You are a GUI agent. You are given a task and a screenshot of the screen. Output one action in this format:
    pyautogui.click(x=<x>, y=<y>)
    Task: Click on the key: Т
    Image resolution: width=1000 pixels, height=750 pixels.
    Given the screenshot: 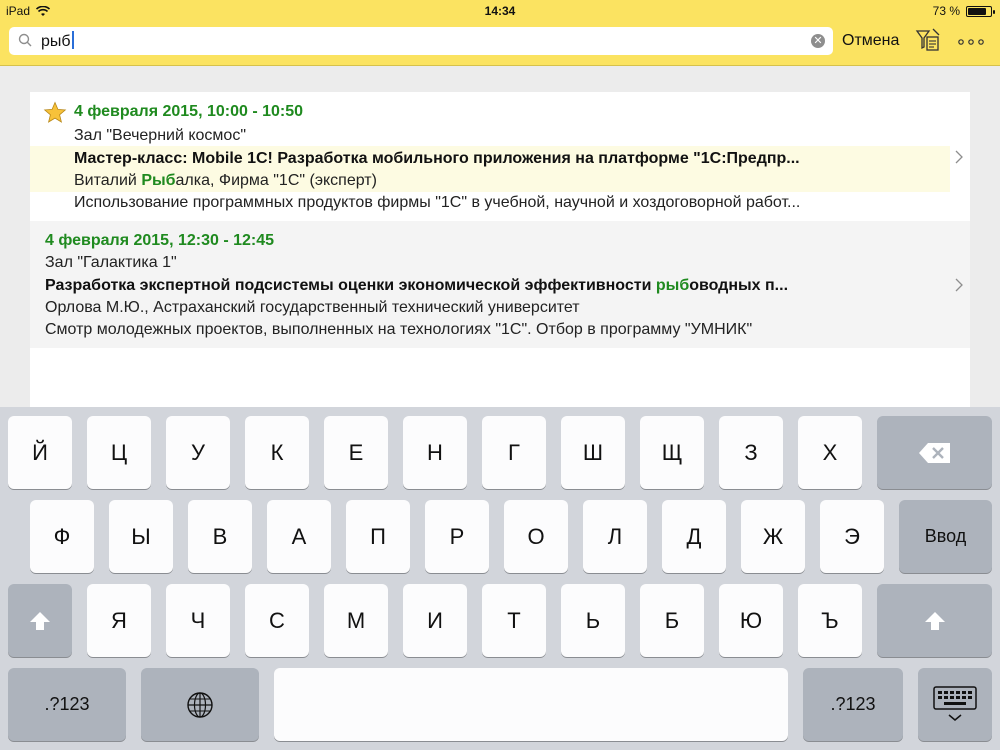 What is the action you would take?
    pyautogui.click(x=514, y=620)
    